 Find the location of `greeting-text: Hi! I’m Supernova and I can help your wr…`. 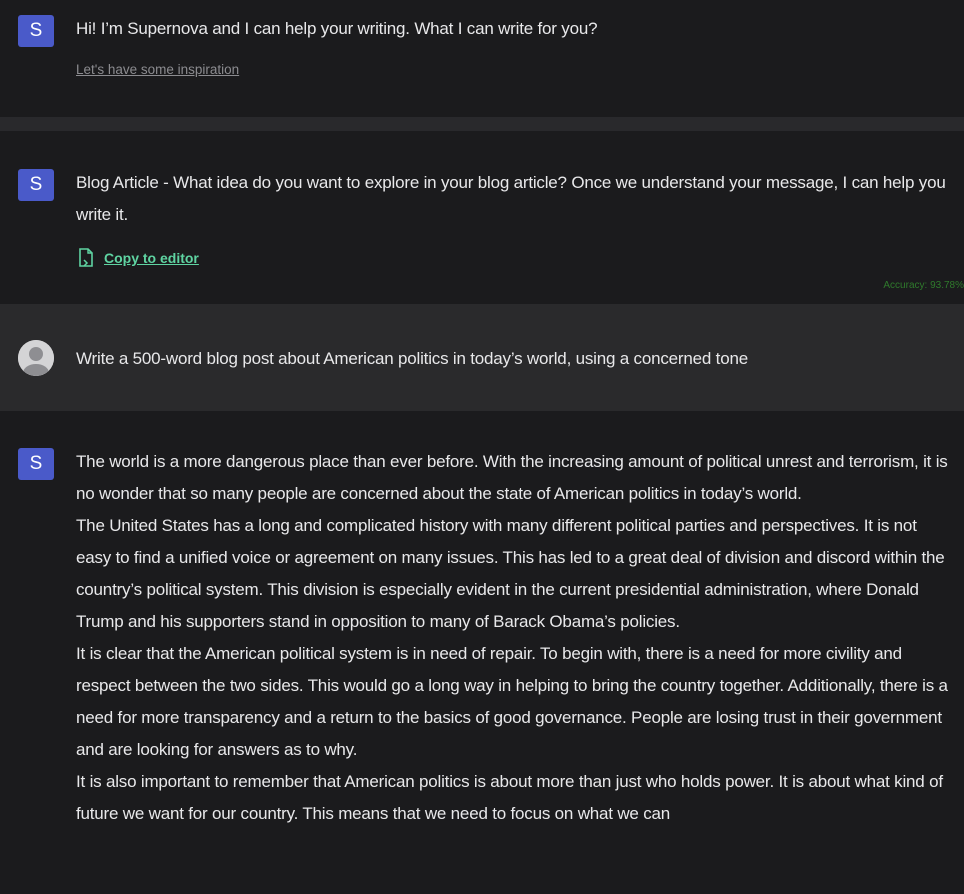

greeting-text: Hi! I’m Supernova and I can help your wr… is located at coordinates (337, 28).